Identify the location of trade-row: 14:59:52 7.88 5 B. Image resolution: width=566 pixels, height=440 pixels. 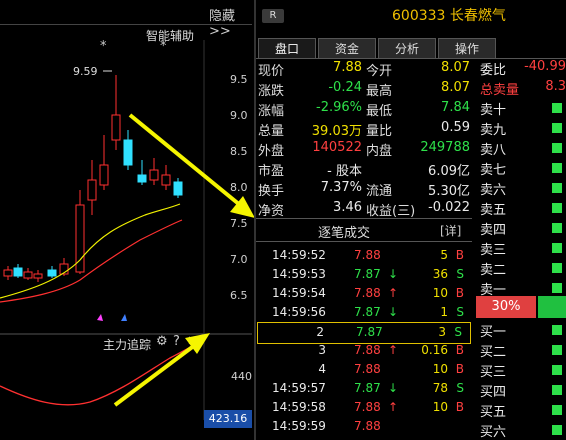
(364, 256).